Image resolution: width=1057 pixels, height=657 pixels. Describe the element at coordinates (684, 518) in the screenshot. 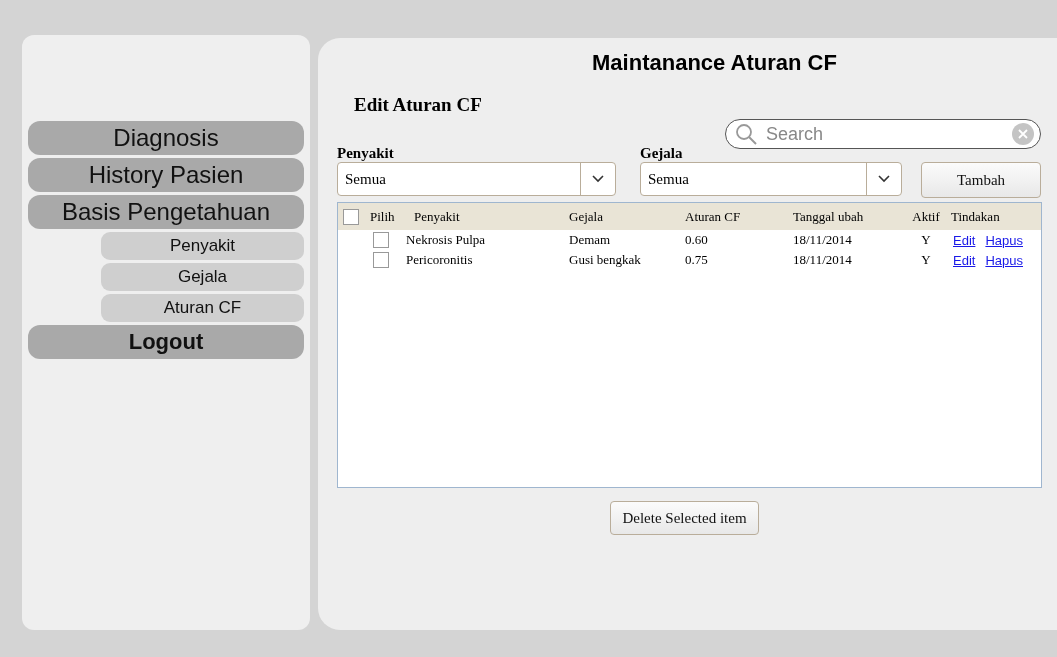

I see `delete-selected-button: Delete Selected item` at that location.